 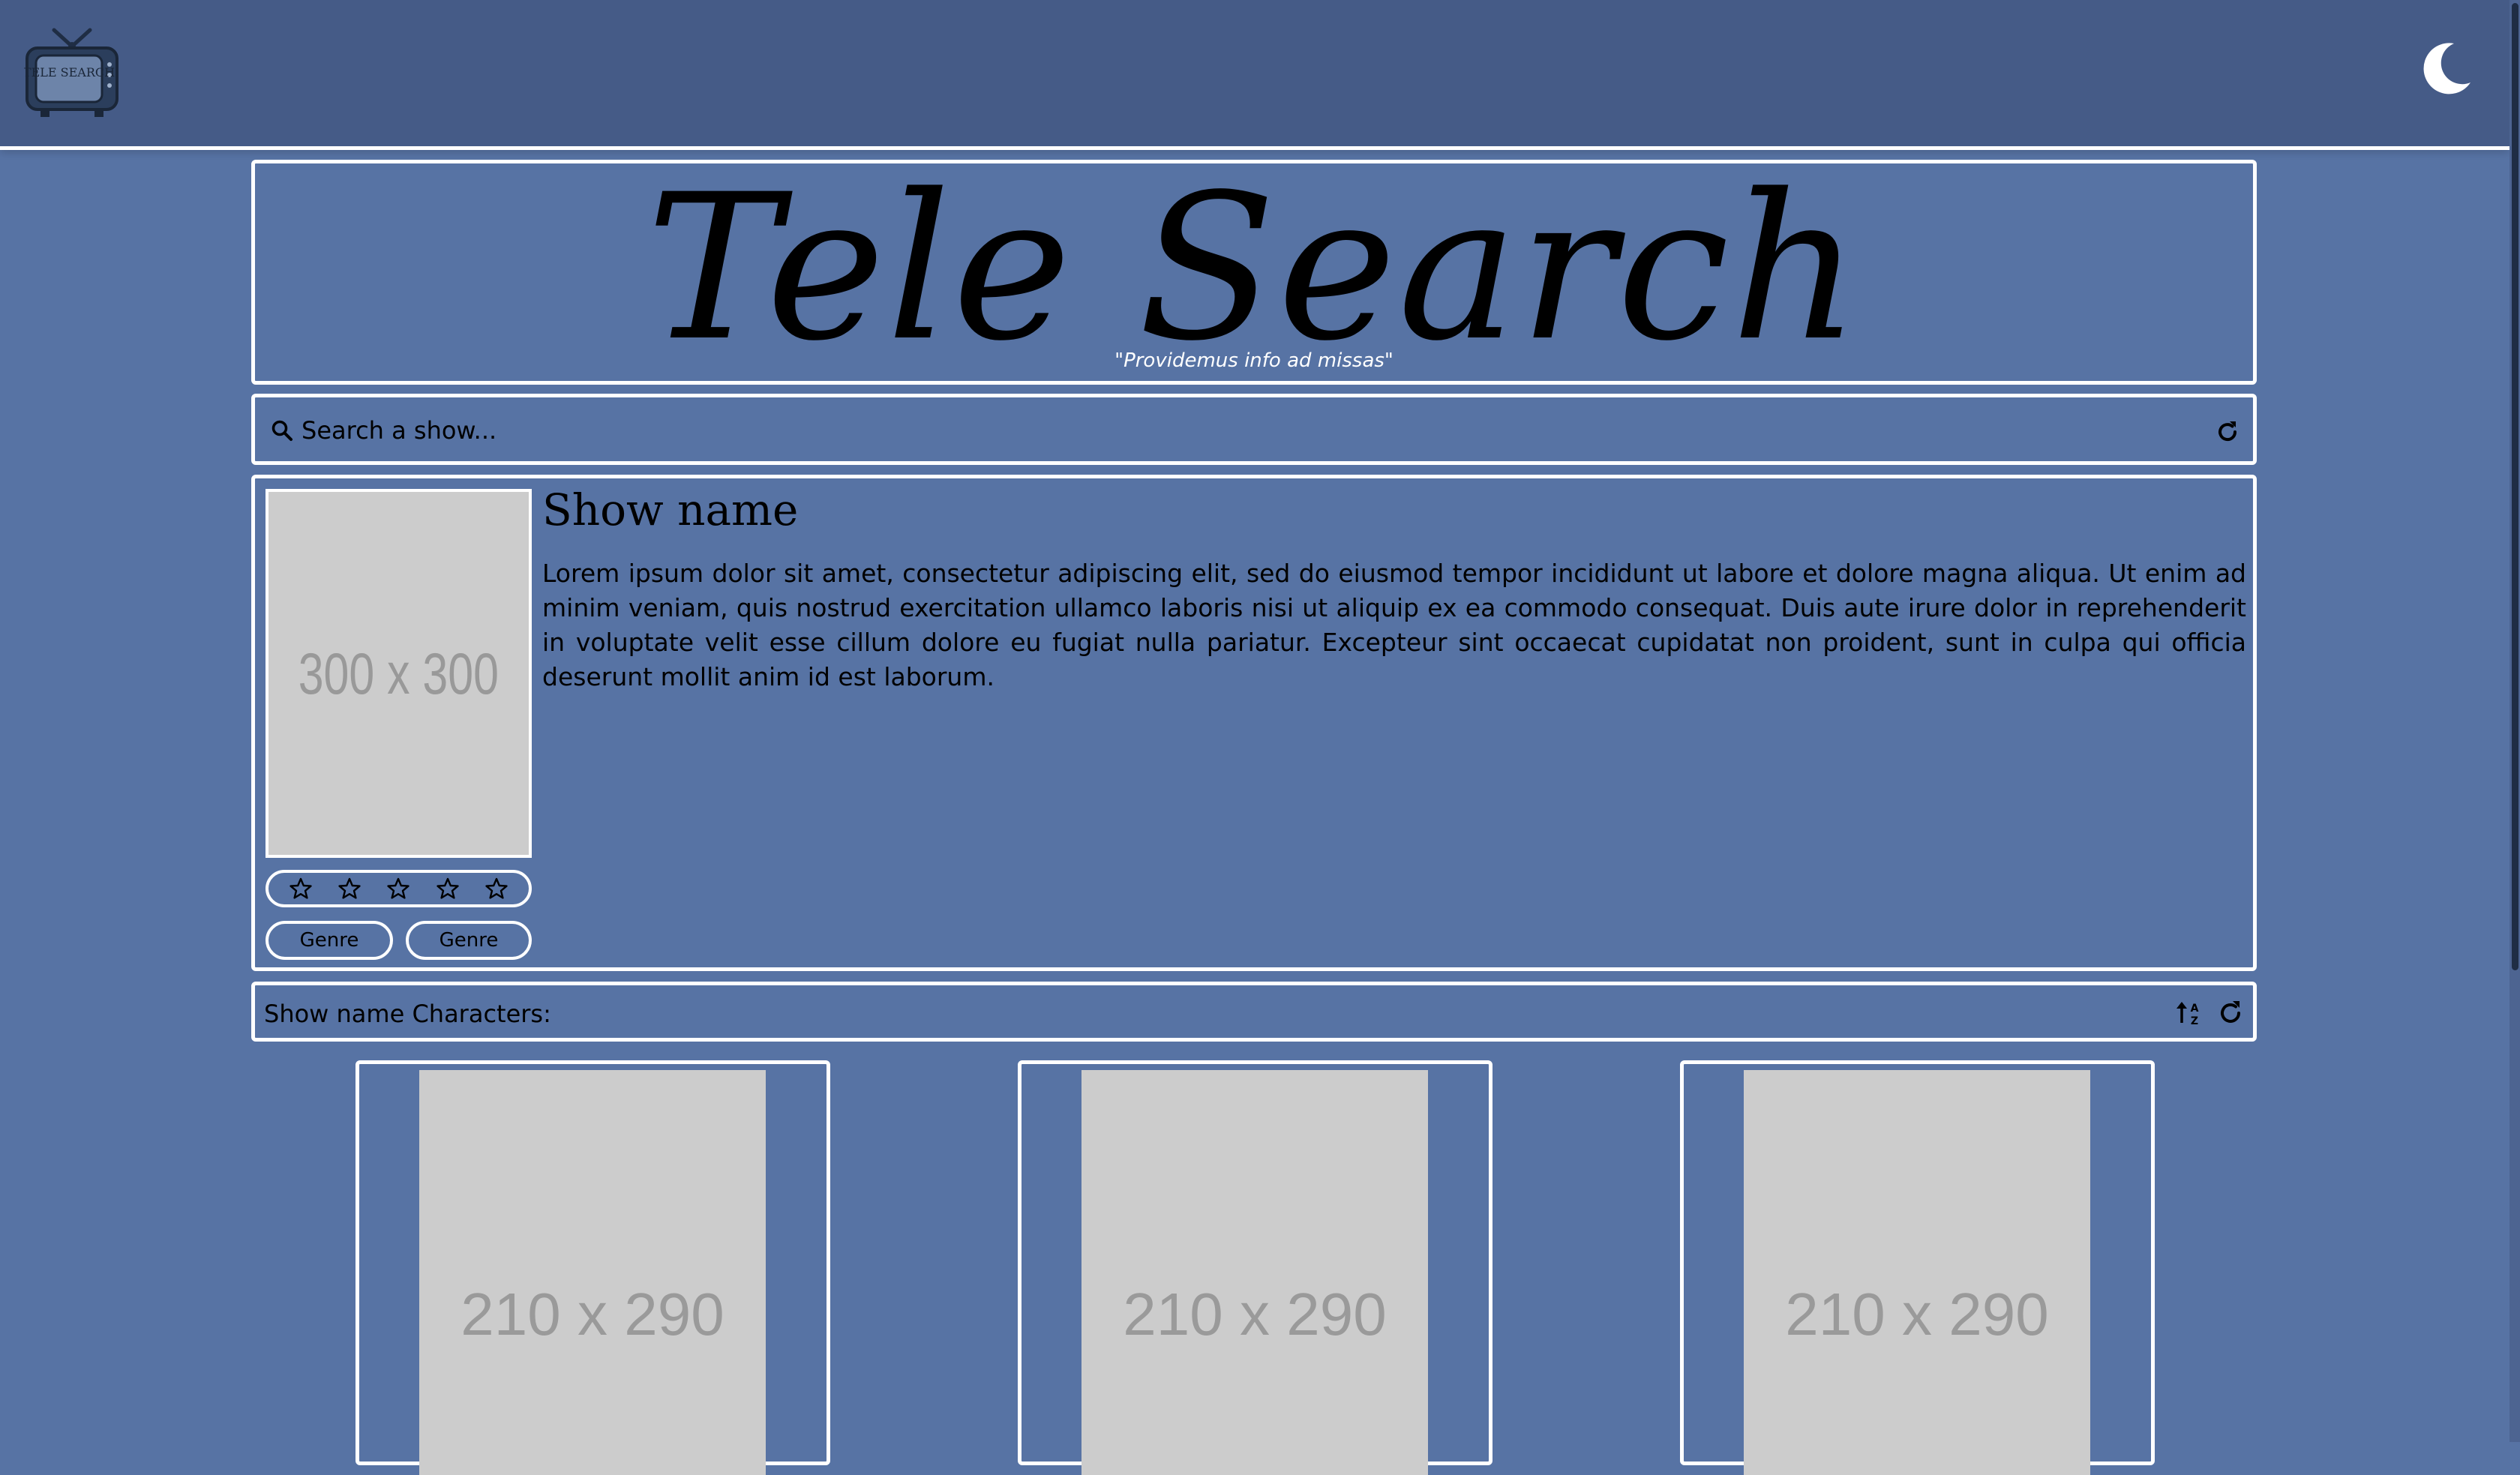 I want to click on moon-icon, so click(x=2445, y=68).